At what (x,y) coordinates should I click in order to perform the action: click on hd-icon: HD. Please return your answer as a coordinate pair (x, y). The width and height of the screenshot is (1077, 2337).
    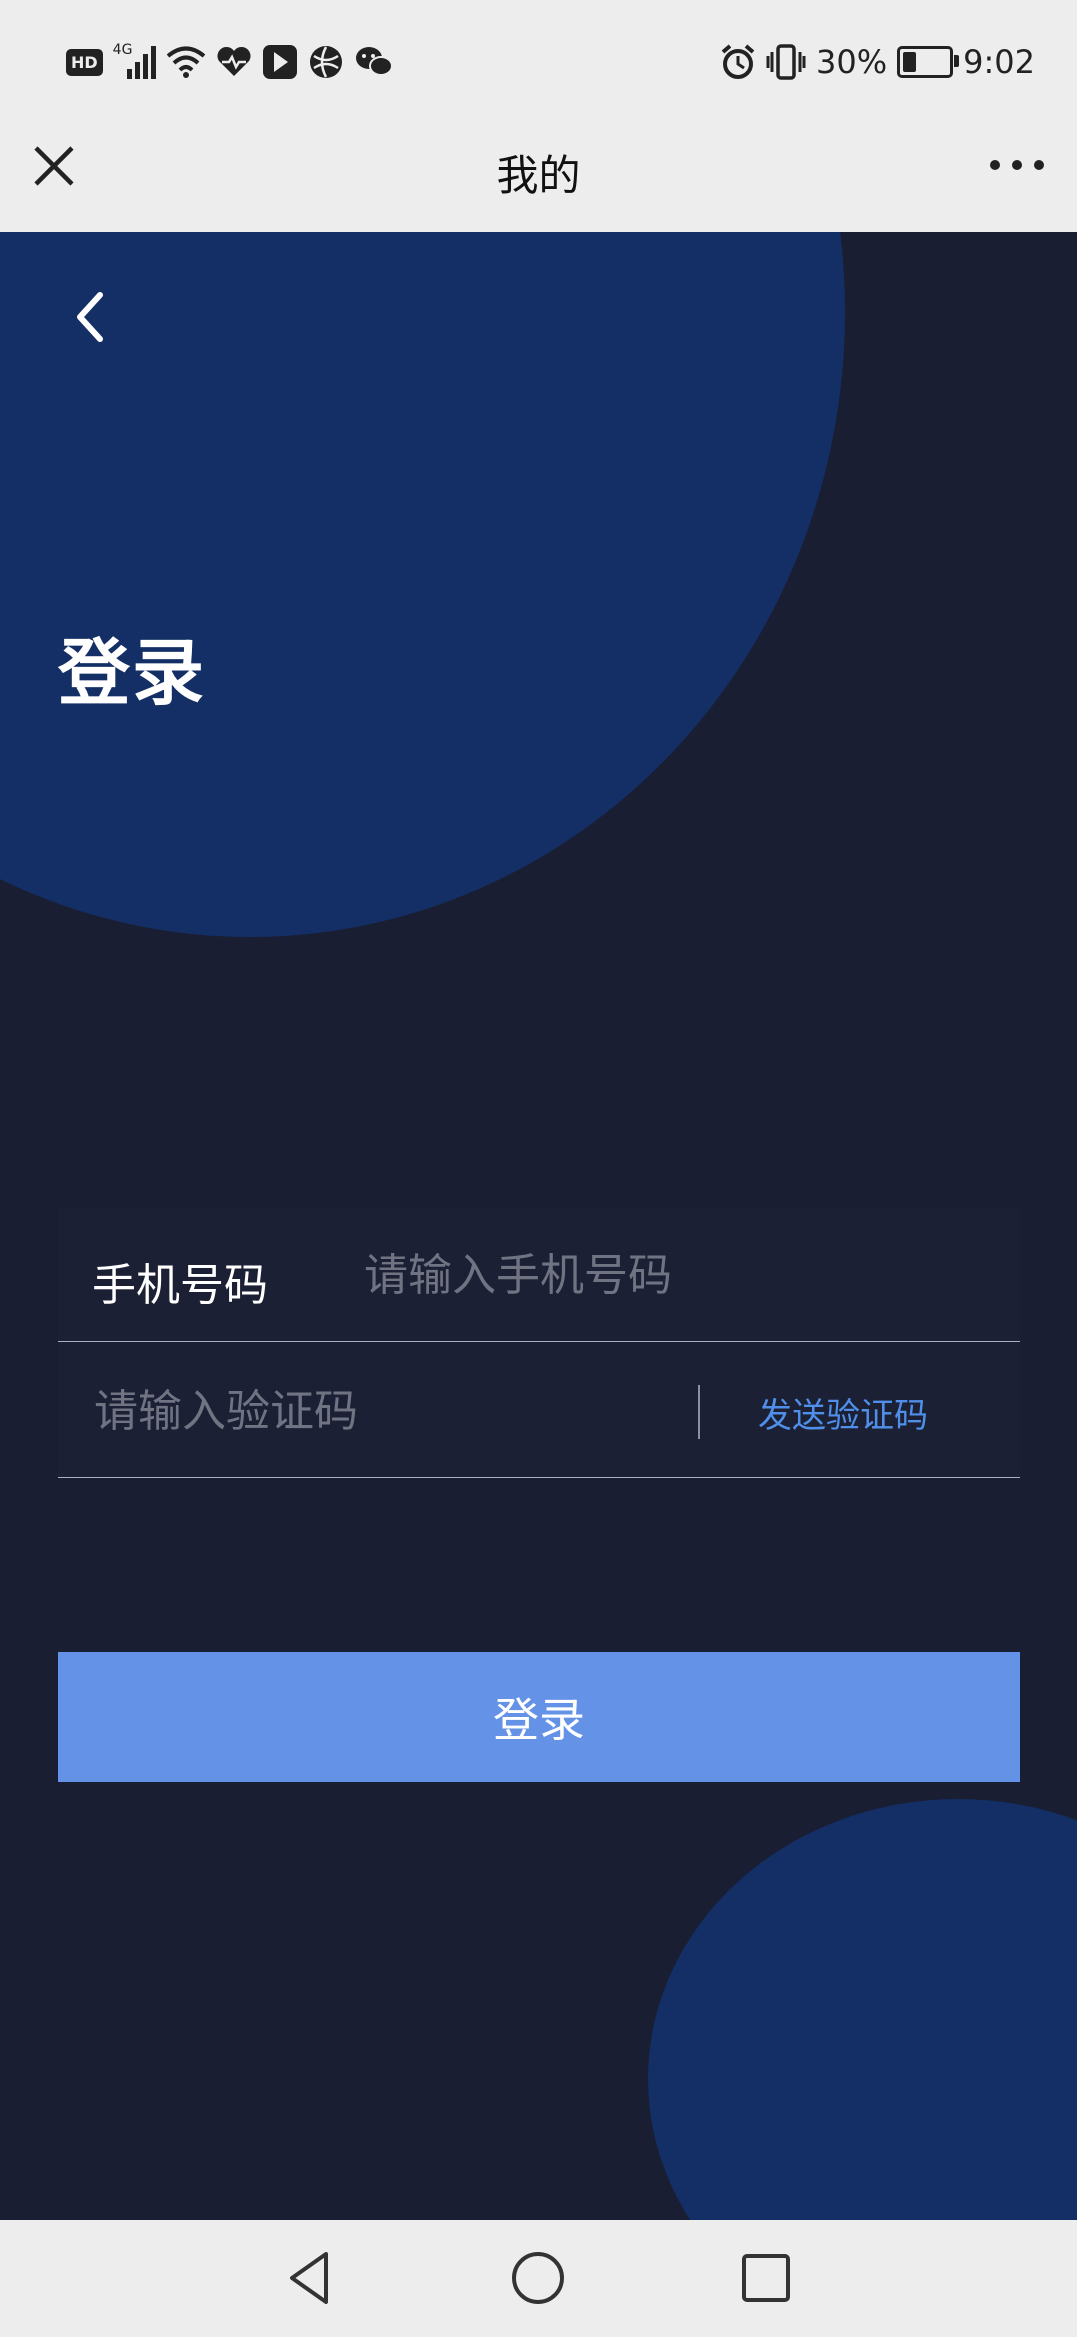
    Looking at the image, I should click on (84, 62).